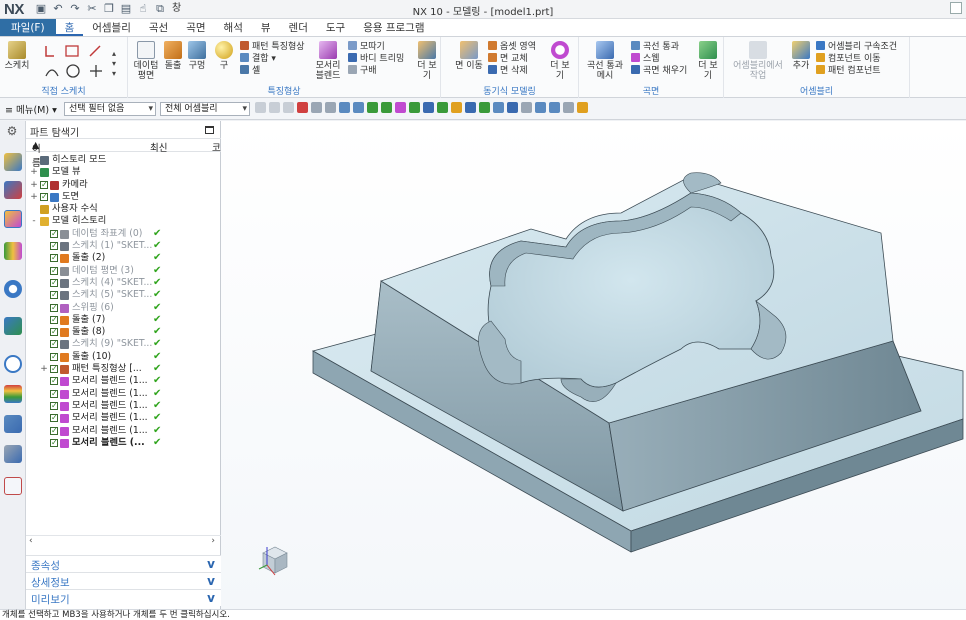 This screenshot has height=620, width=966. What do you see at coordinates (123, 597) in the screenshot?
I see `panel-preview: 미리보기 v` at bounding box center [123, 597].